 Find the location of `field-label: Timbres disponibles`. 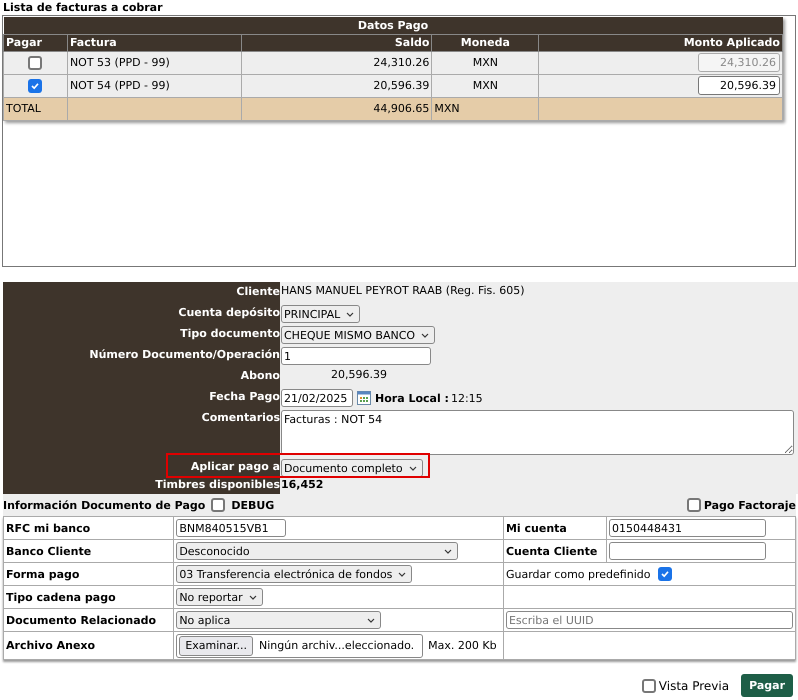

field-label: Timbres disponibles is located at coordinates (141, 486).